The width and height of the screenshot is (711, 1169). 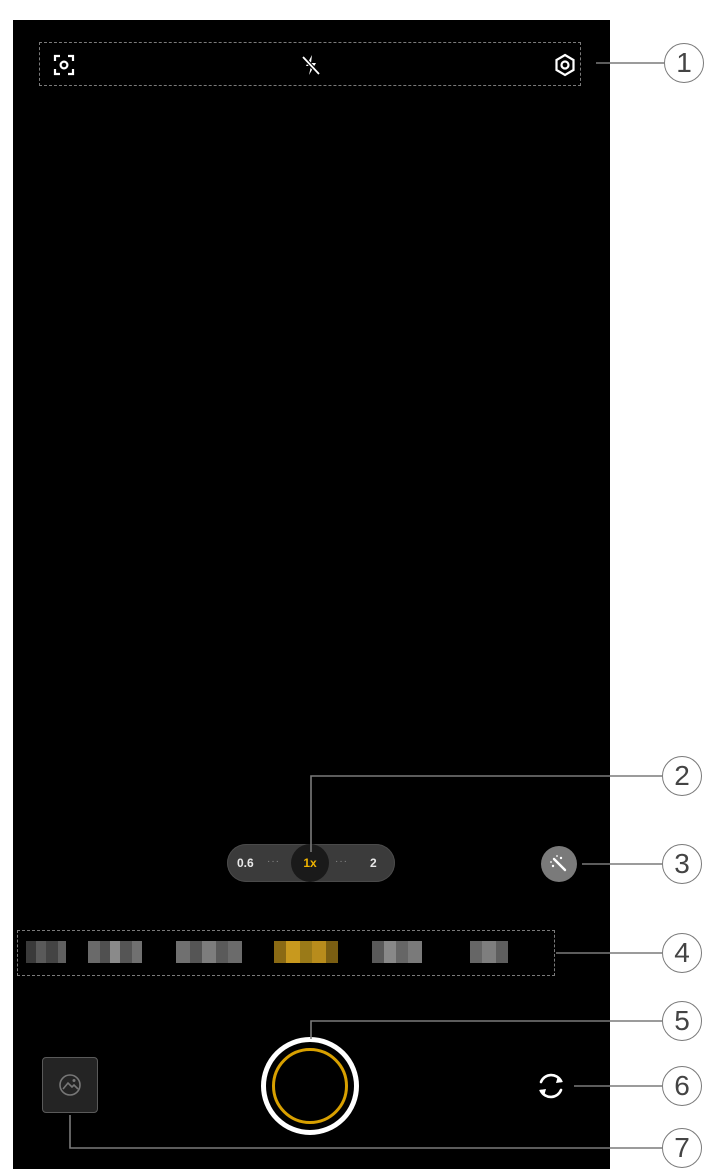 What do you see at coordinates (682, 953) in the screenshot?
I see `callout-4: 4` at bounding box center [682, 953].